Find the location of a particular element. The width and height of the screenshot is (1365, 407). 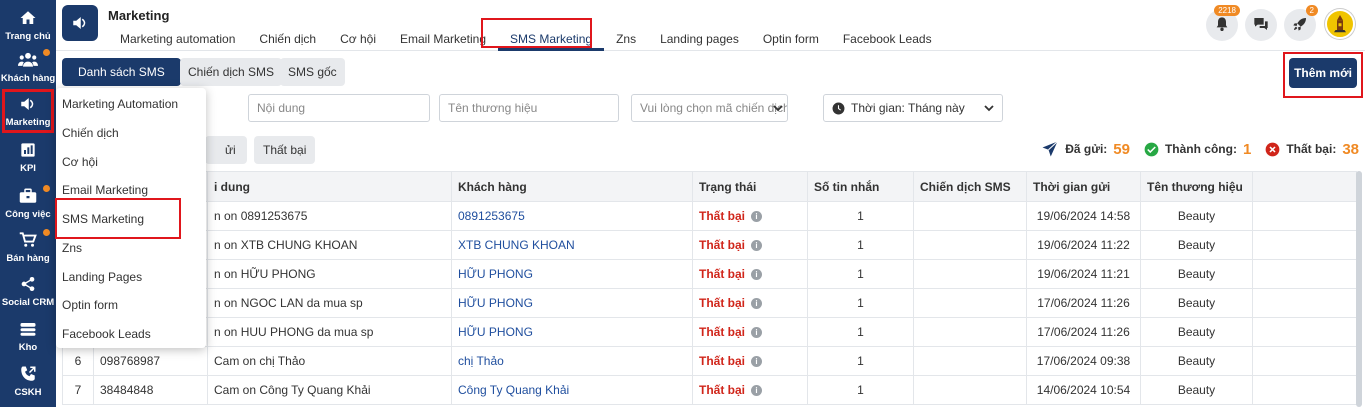

cell-sent-time-text: 17/06/2024 11:26 is located at coordinates (1083, 332).